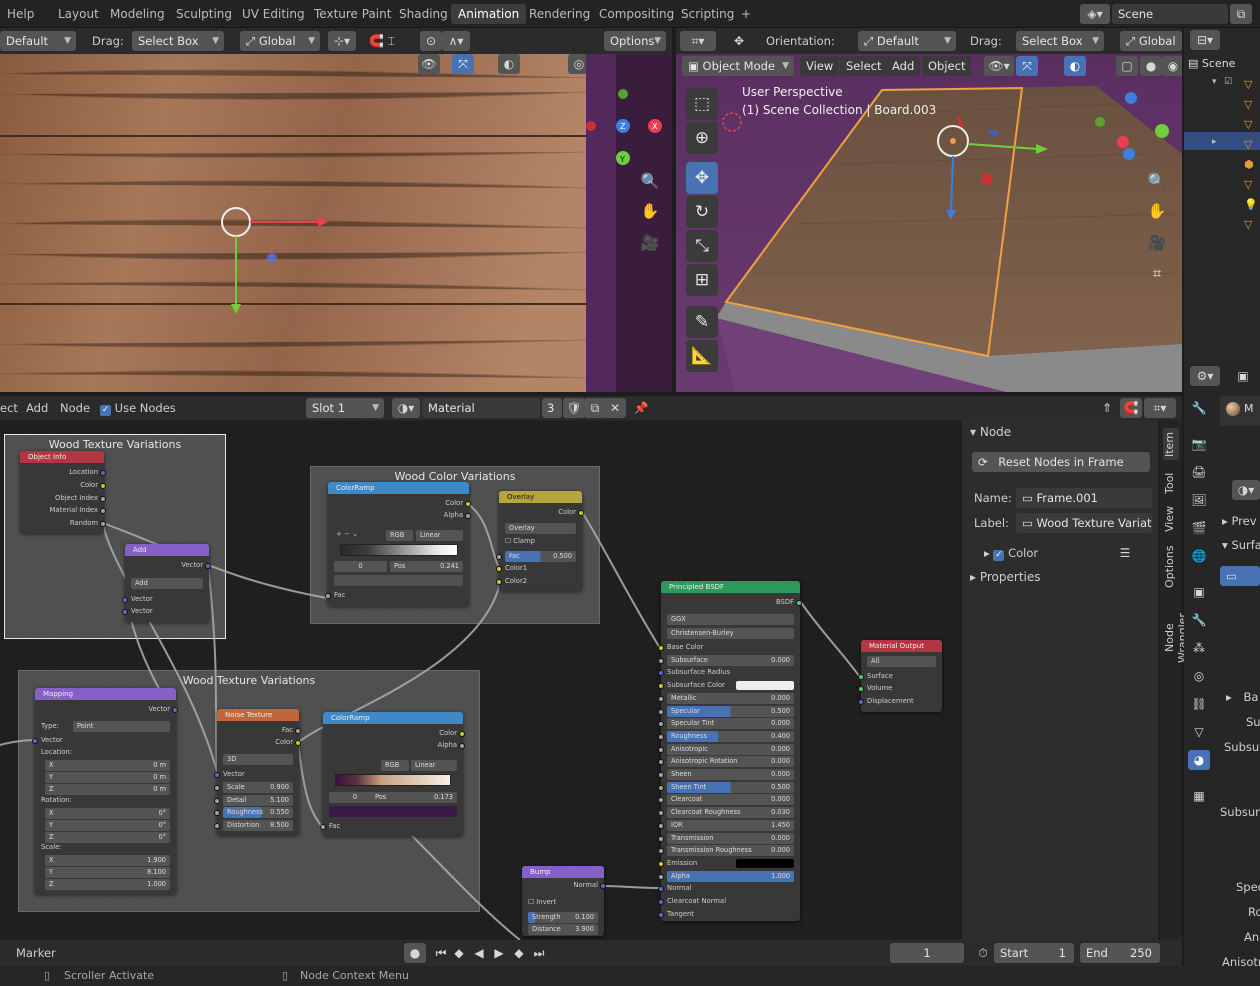  What do you see at coordinates (641, 408) in the screenshot?
I see `pin-icon: 📌` at bounding box center [641, 408].